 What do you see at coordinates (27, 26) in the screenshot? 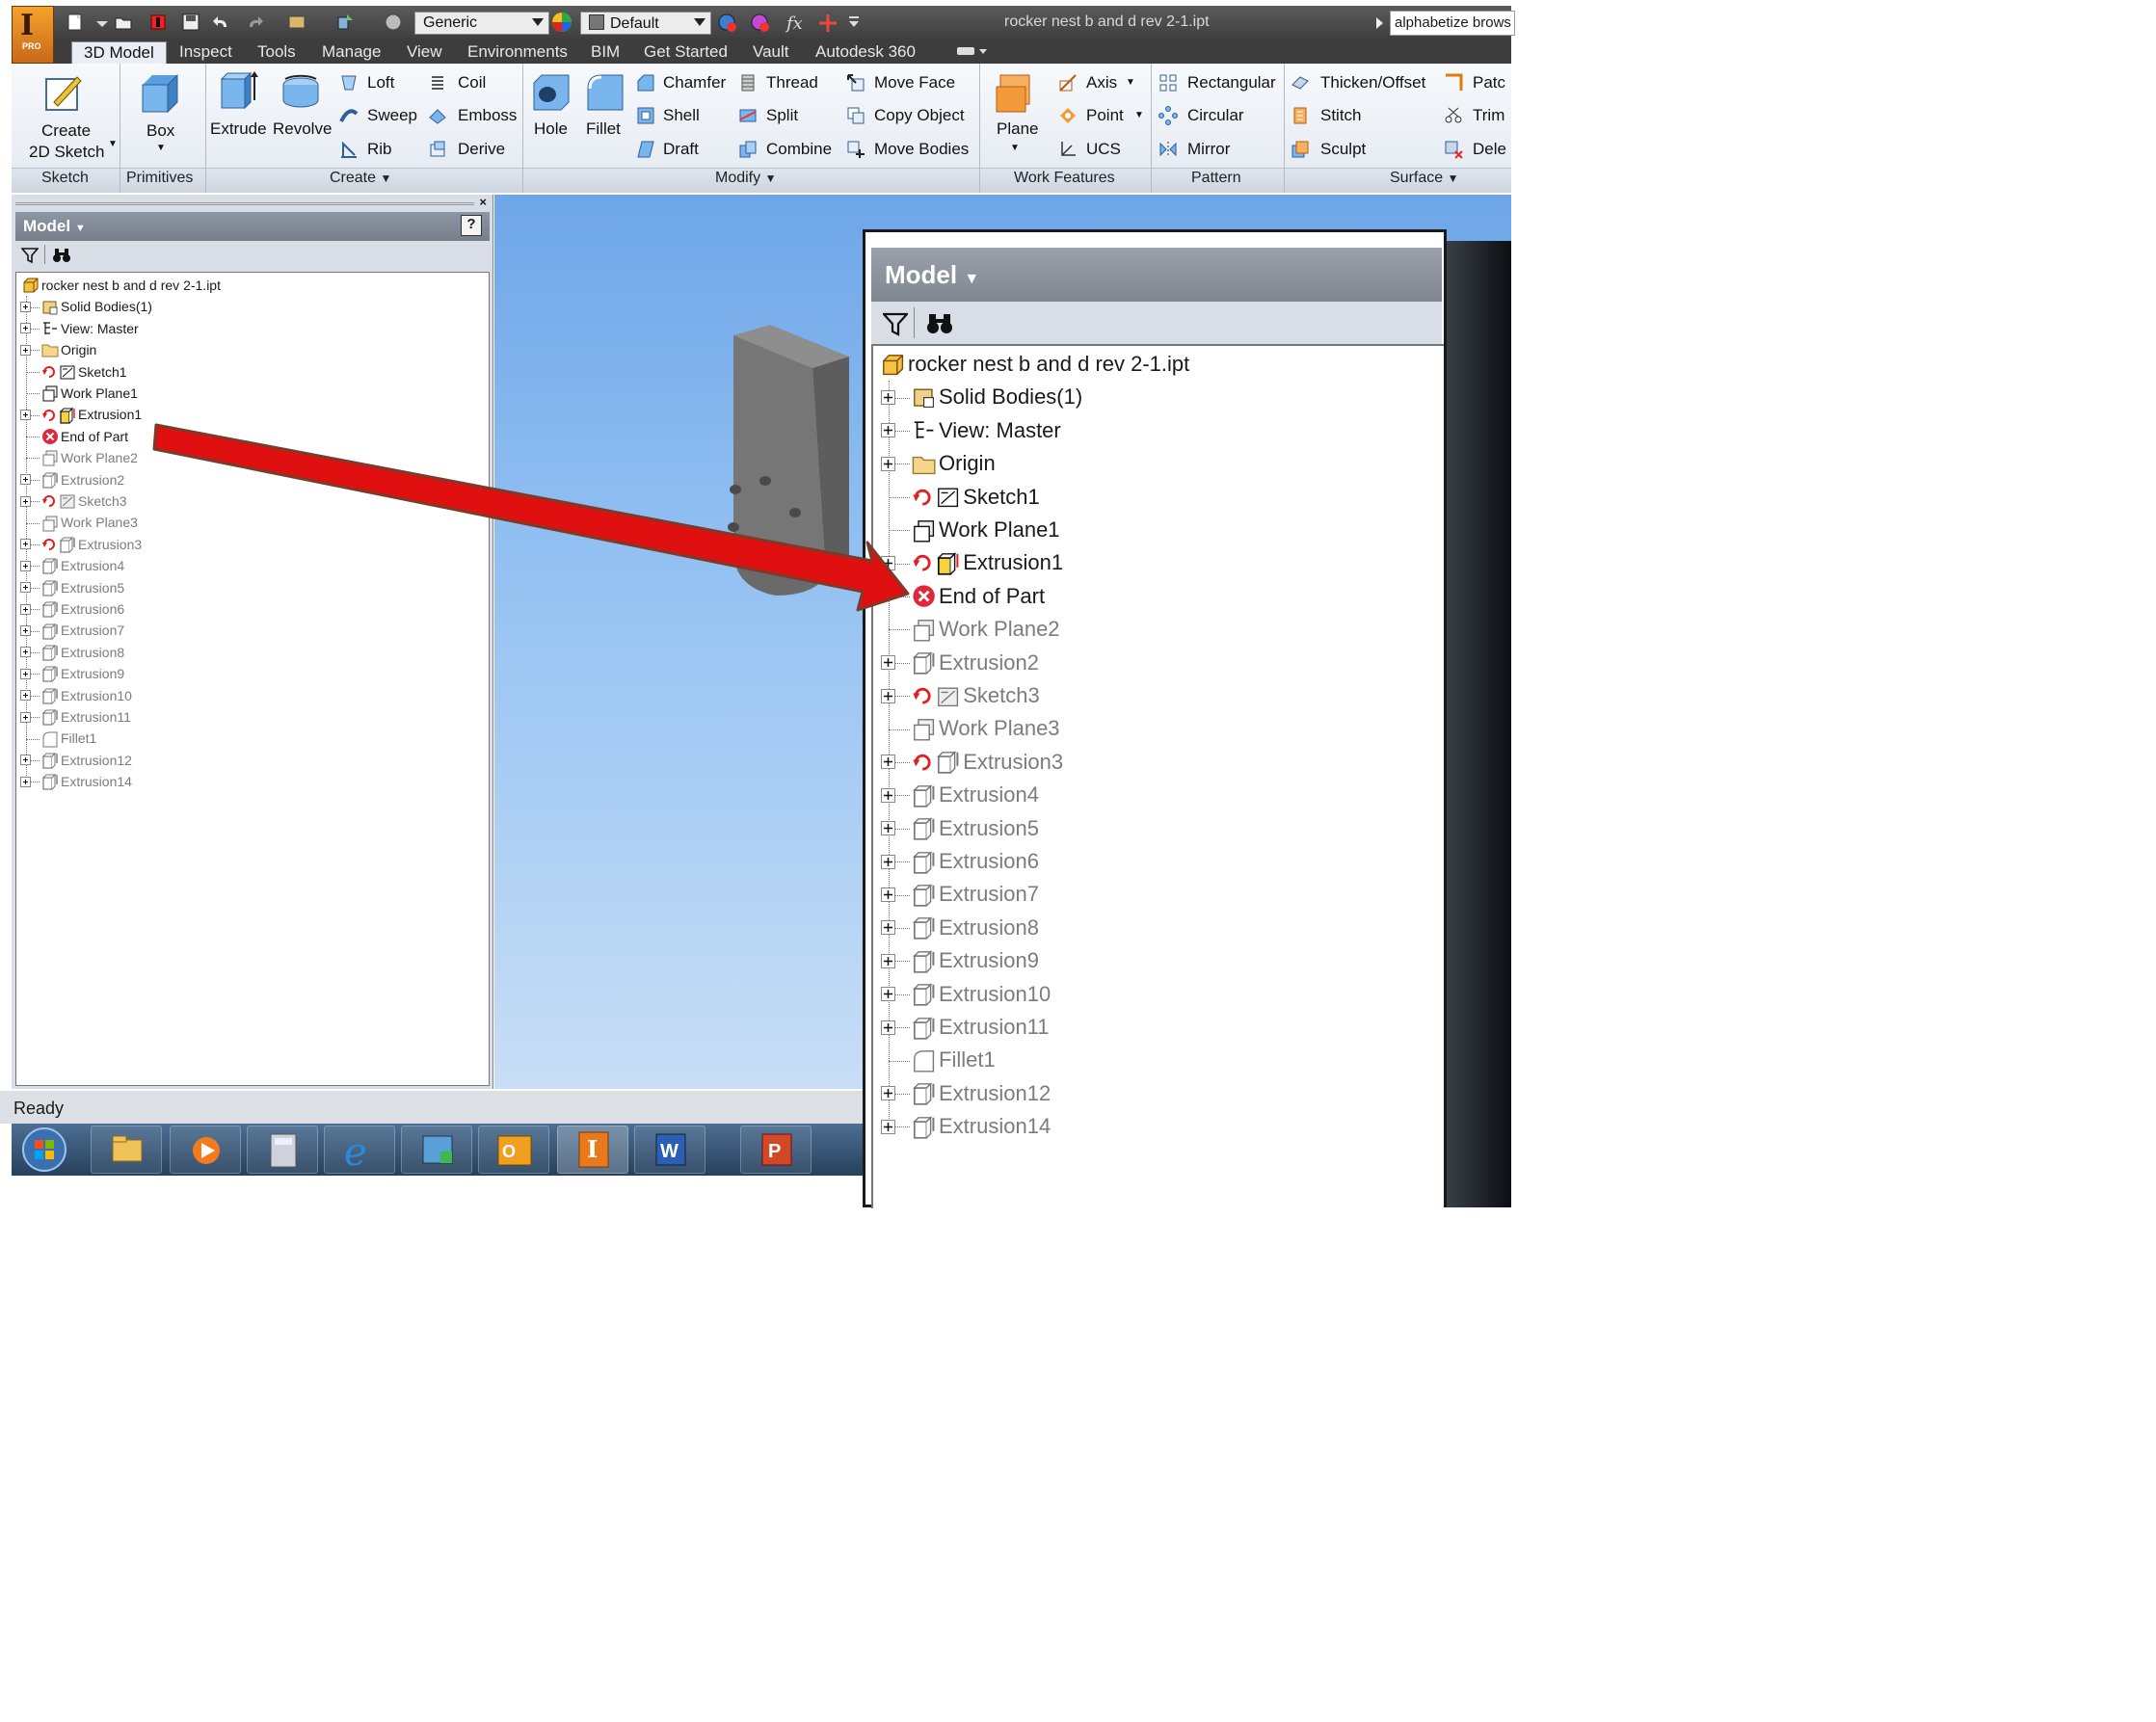
I see `app-letter: I` at bounding box center [27, 26].